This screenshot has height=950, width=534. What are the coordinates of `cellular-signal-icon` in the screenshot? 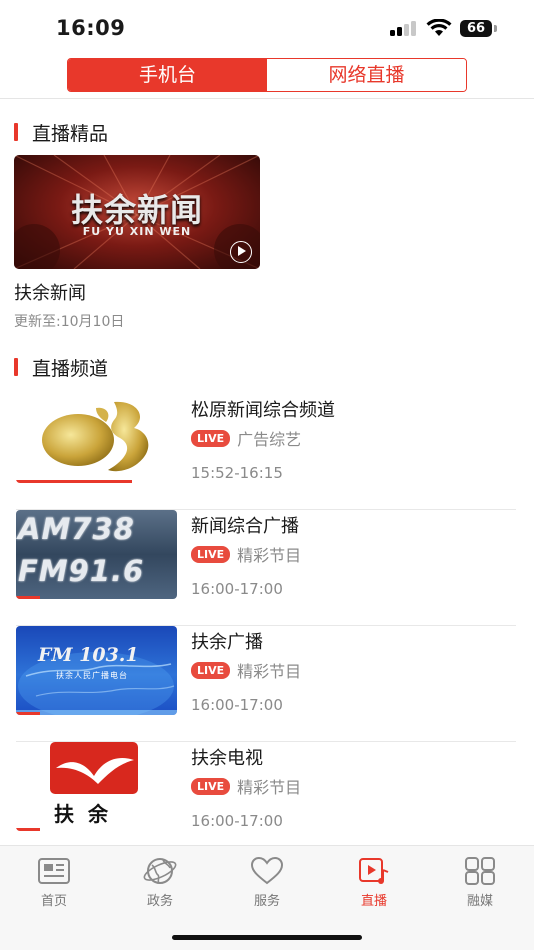 It's located at (404, 28).